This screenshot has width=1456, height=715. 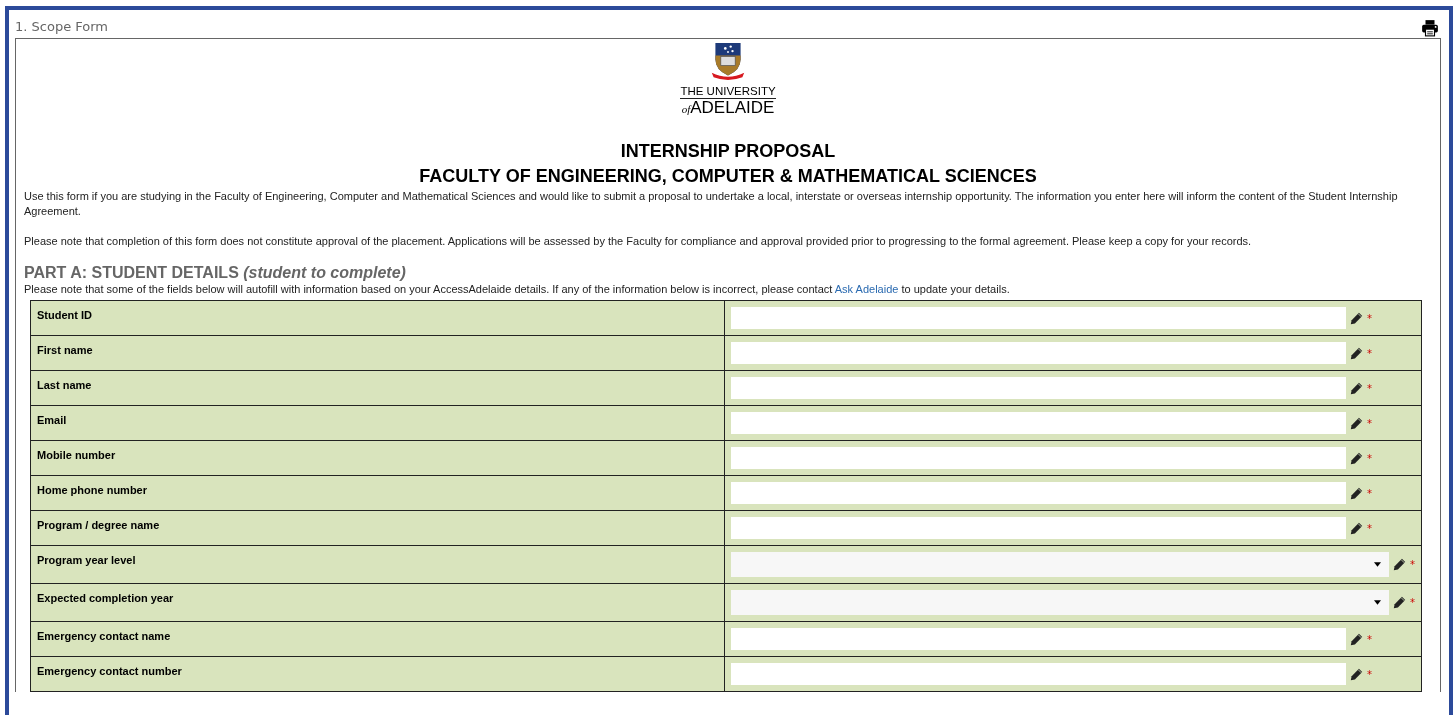 I want to click on form-heading: FACULTY OF ENGINEERING, COMPUTER & MATHEMATICAL SCIENCES, so click(x=728, y=176).